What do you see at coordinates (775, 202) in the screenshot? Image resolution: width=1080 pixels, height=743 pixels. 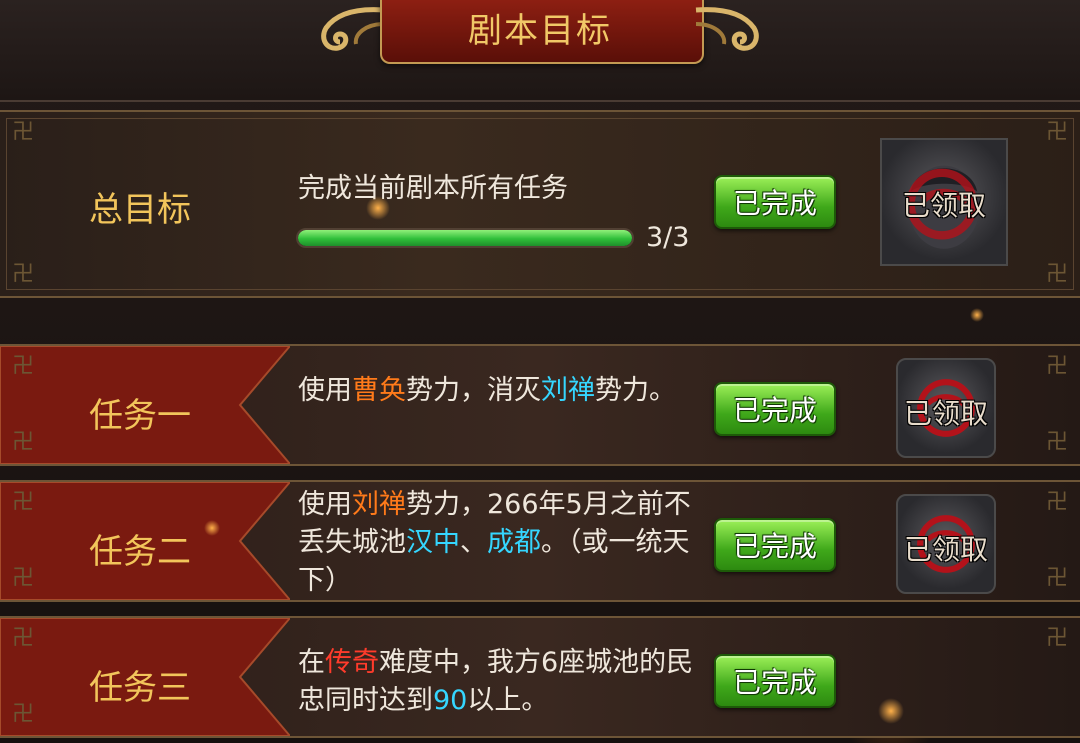 I see `overall-completed-button: 已完成` at bounding box center [775, 202].